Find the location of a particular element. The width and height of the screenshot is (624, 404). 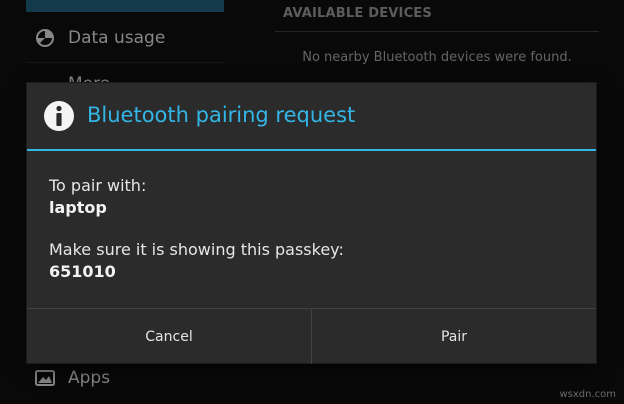

pair-with-label: To pair with: is located at coordinates (98, 185).